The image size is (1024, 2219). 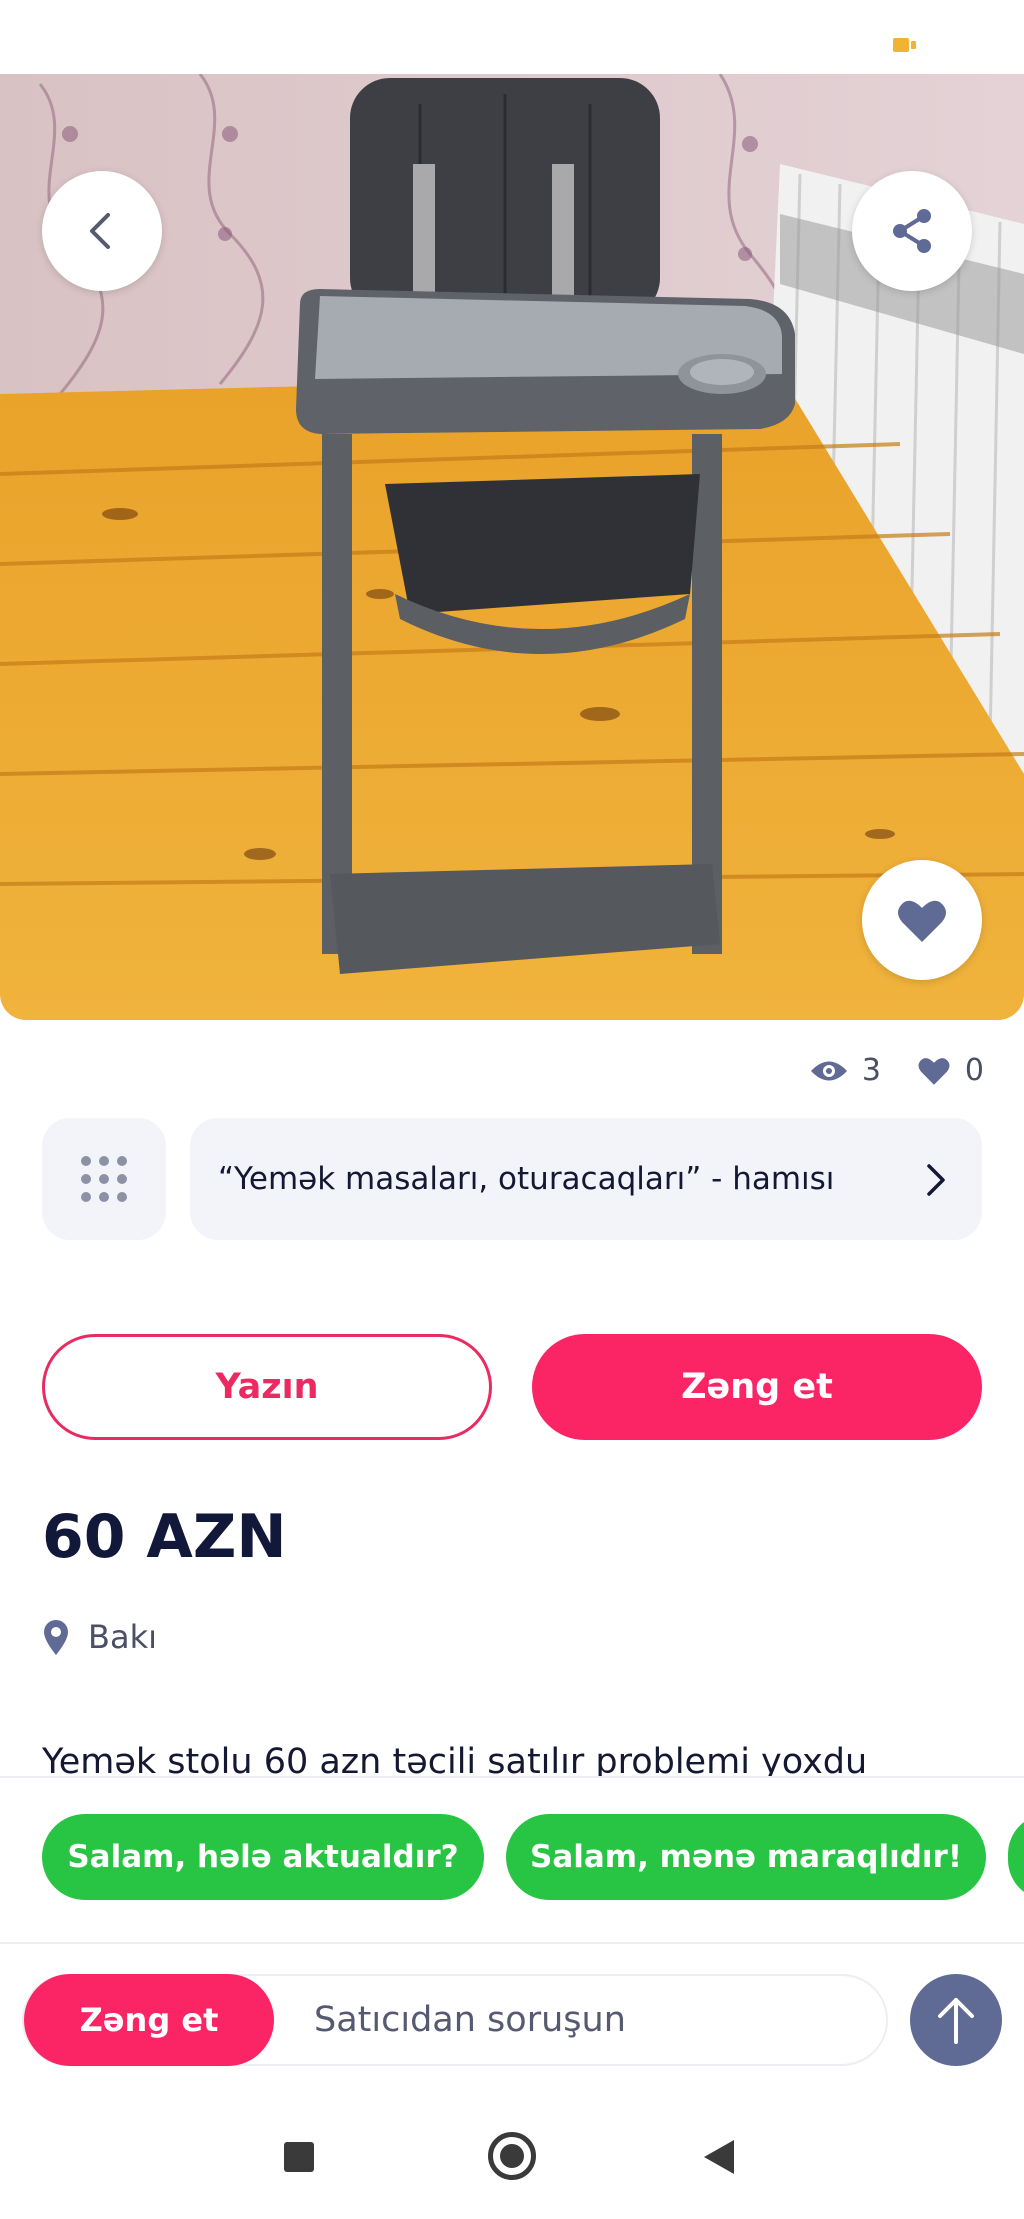 I want to click on categories-button, so click(x=104, y=1179).